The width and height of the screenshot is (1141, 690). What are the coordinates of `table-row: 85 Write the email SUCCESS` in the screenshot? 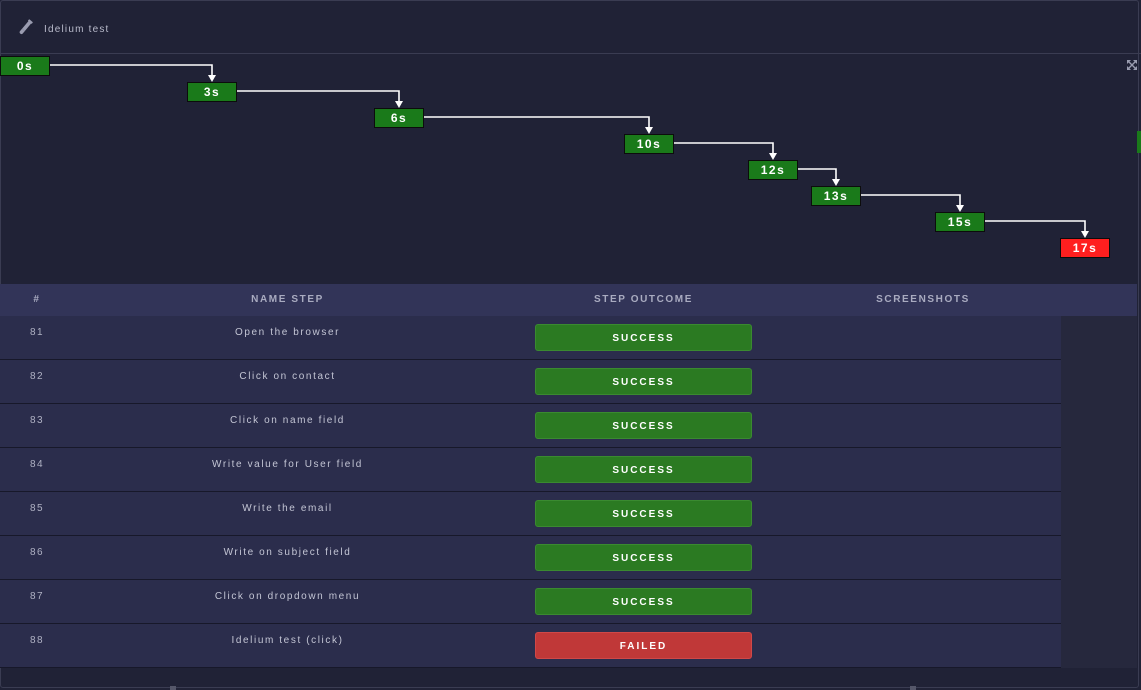 It's located at (530, 514).